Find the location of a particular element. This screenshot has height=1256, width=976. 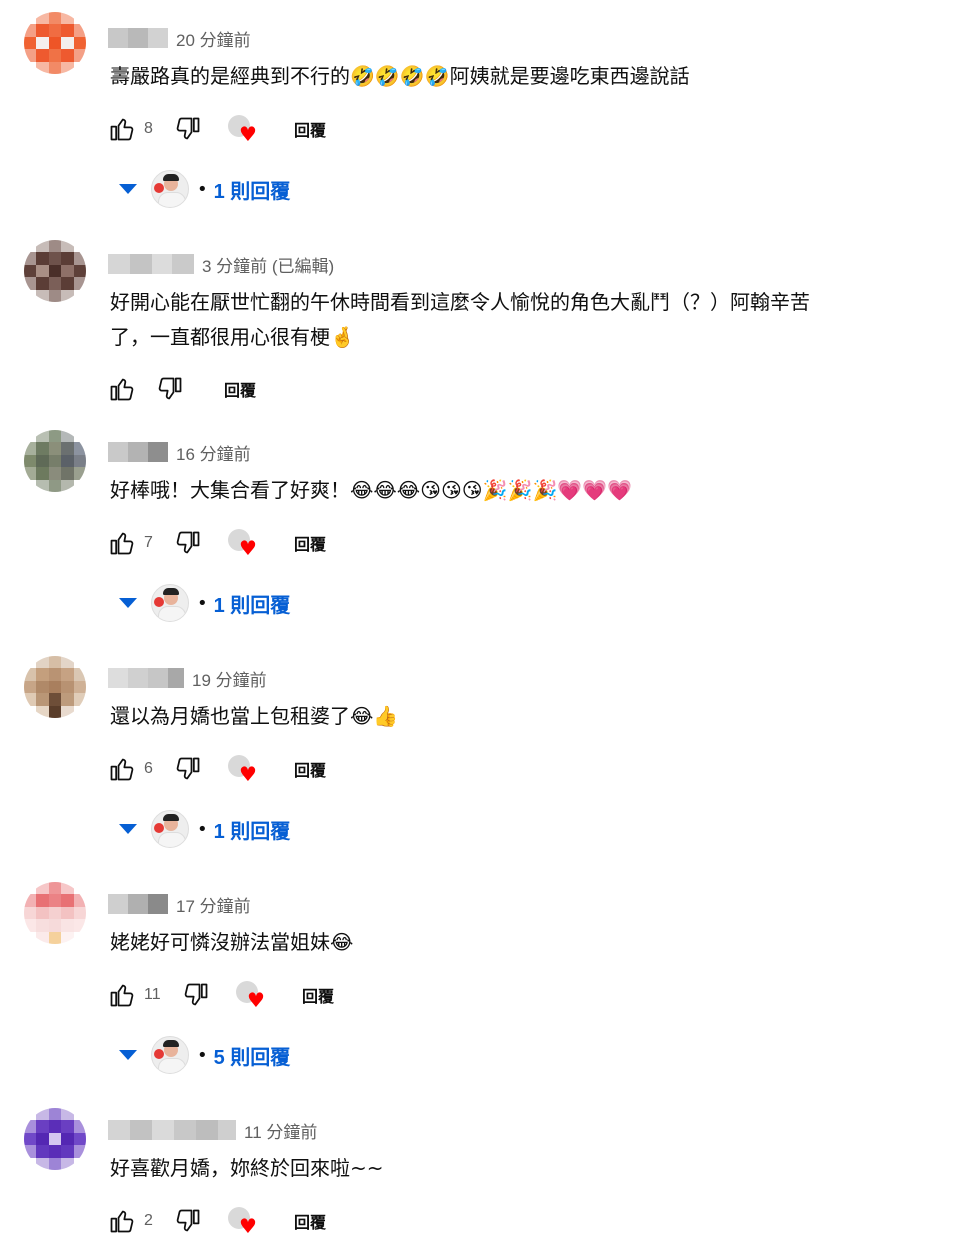

comment-text: 壽嚴路真的是經典到不行的🤣🤣🤣🤣阿姨就是要邊吃東西邊說話 is located at coordinates (400, 76).